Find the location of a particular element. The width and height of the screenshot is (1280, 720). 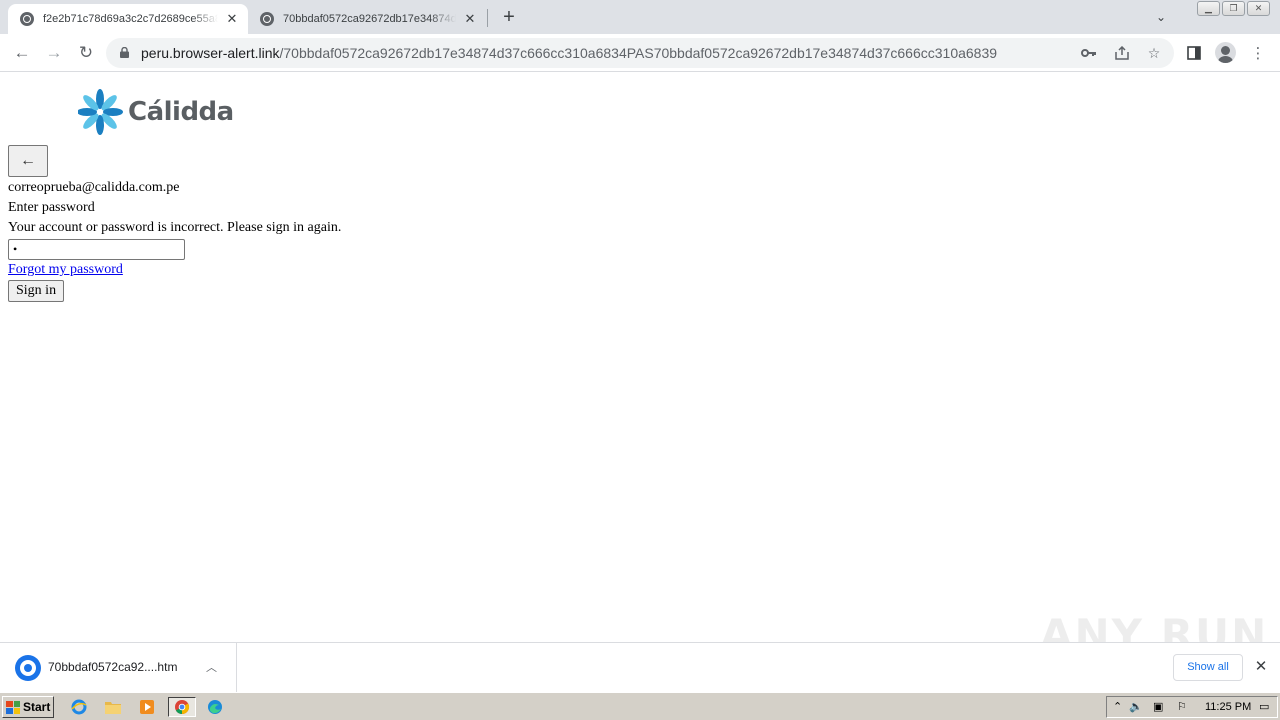

flag-icon: ⚐ is located at coordinates (1182, 706).